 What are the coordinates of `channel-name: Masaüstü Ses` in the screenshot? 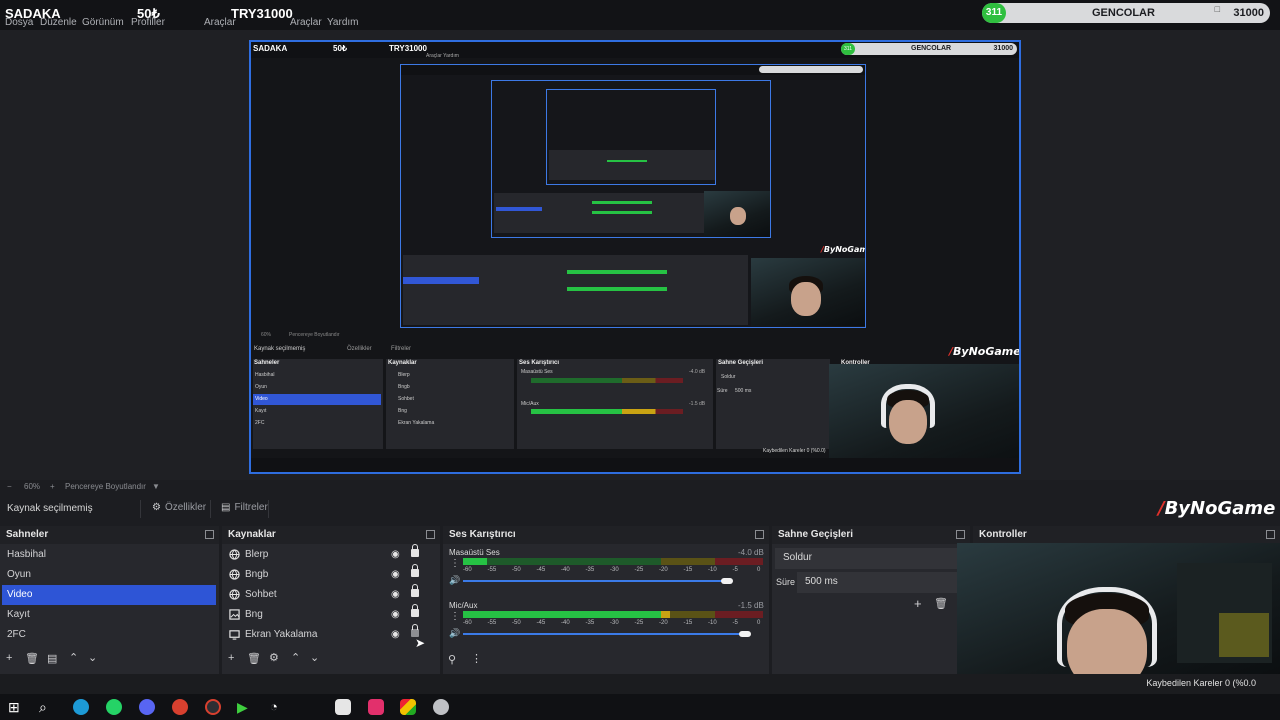 It's located at (474, 552).